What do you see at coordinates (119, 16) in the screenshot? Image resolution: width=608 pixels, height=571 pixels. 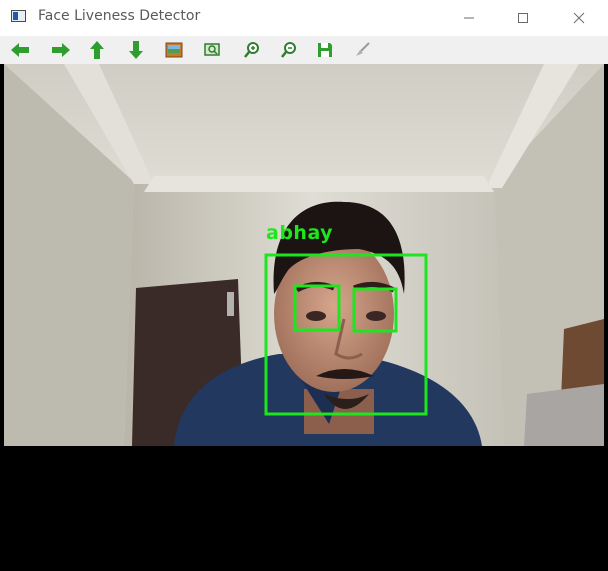 I see `window-title: Face Liveness Detector` at bounding box center [119, 16].